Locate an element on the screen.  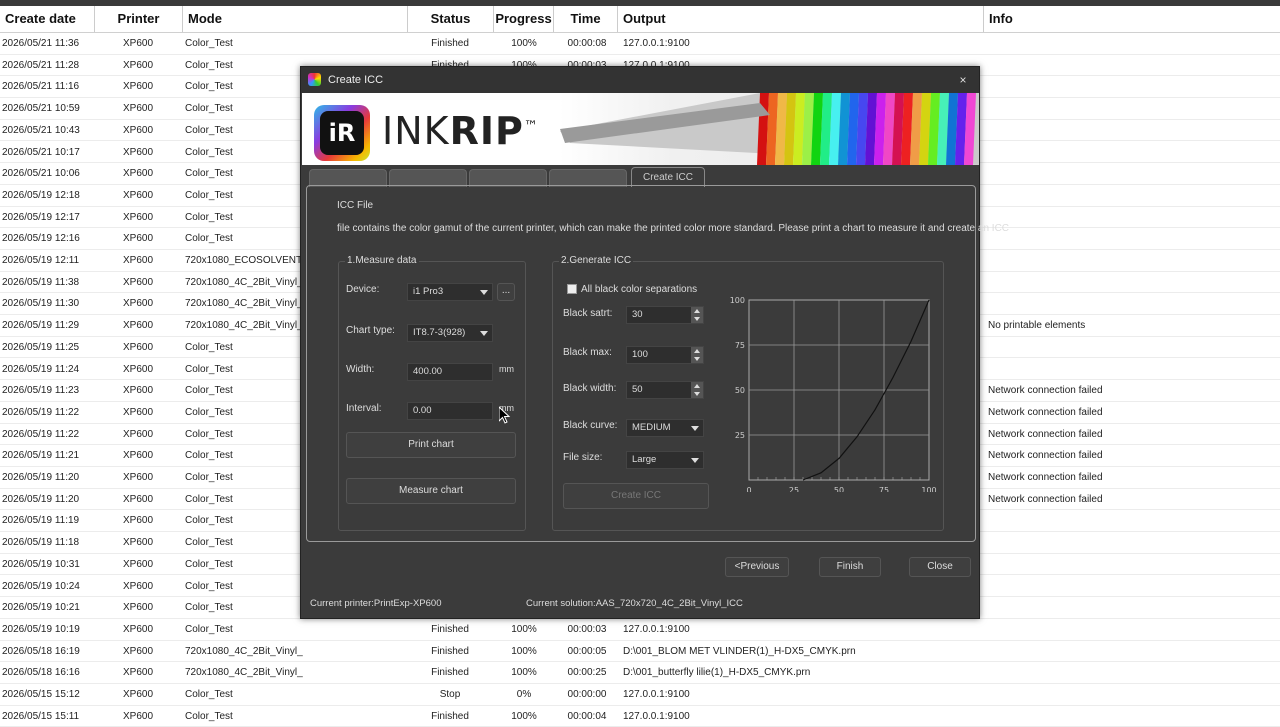
generate-icc-title: 2.Generate ICC is located at coordinates (596, 260).